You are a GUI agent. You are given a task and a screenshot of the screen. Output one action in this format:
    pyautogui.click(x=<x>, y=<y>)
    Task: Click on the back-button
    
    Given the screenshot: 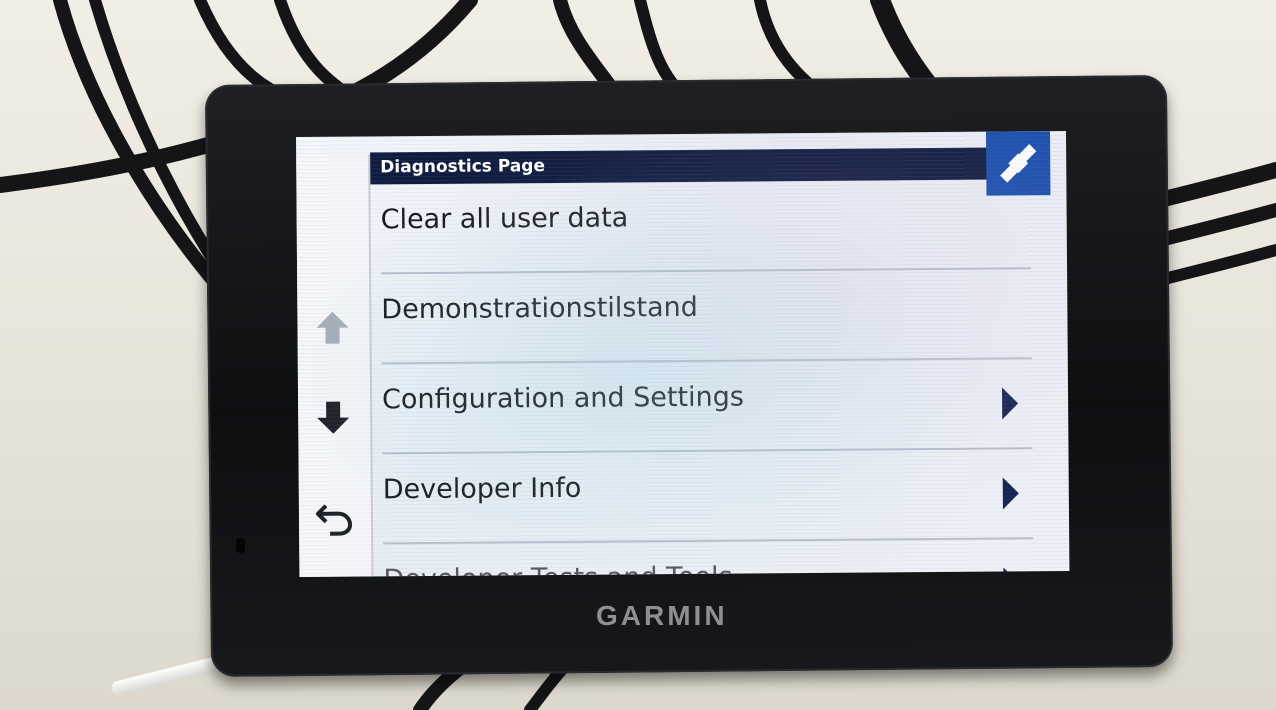 What is the action you would take?
    pyautogui.click(x=334, y=518)
    